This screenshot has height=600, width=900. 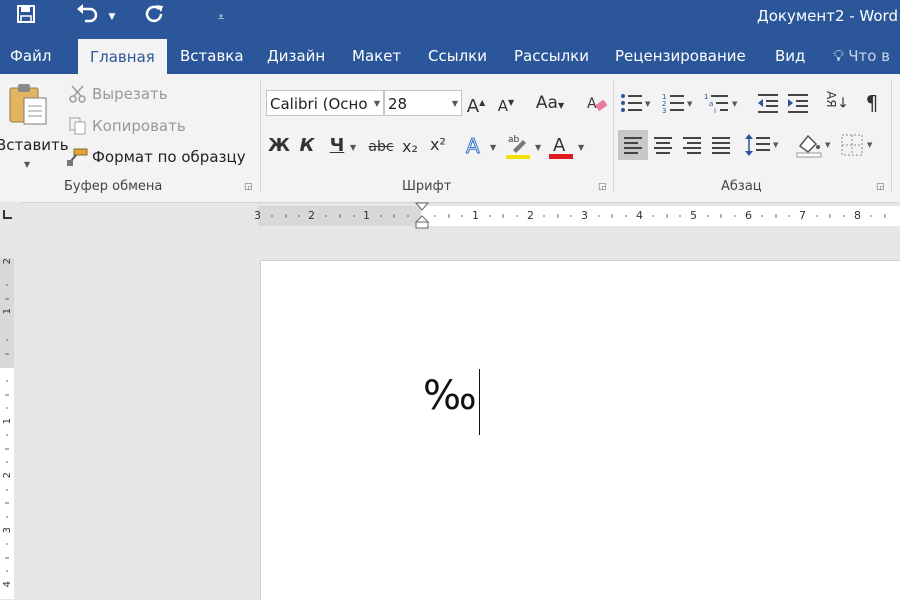 I want to click on paragraph-group-label: Абзац, so click(x=741, y=186).